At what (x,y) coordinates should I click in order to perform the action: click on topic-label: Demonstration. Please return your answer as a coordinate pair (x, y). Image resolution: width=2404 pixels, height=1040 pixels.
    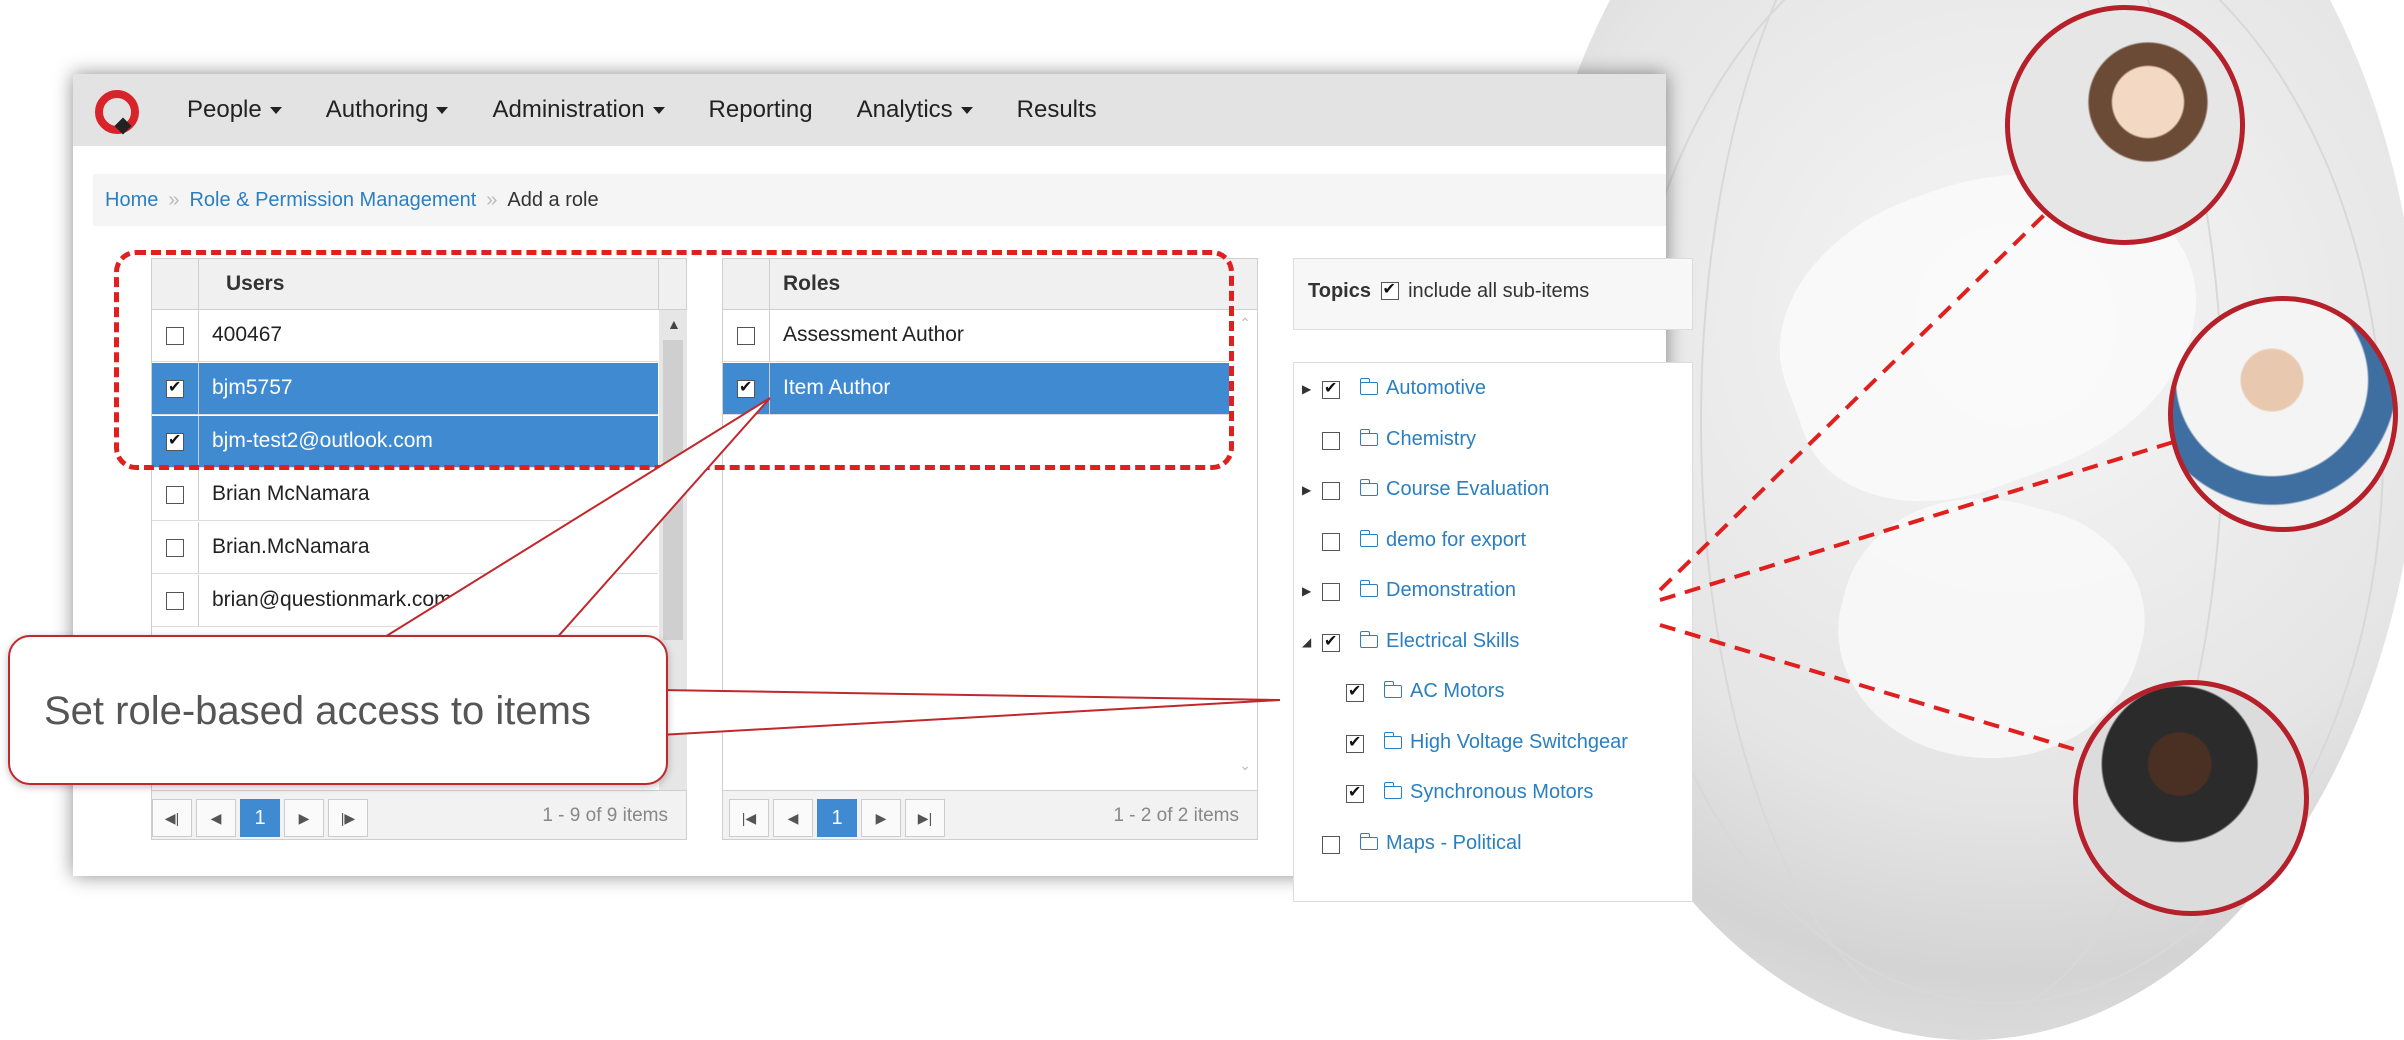
    Looking at the image, I should click on (1451, 590).